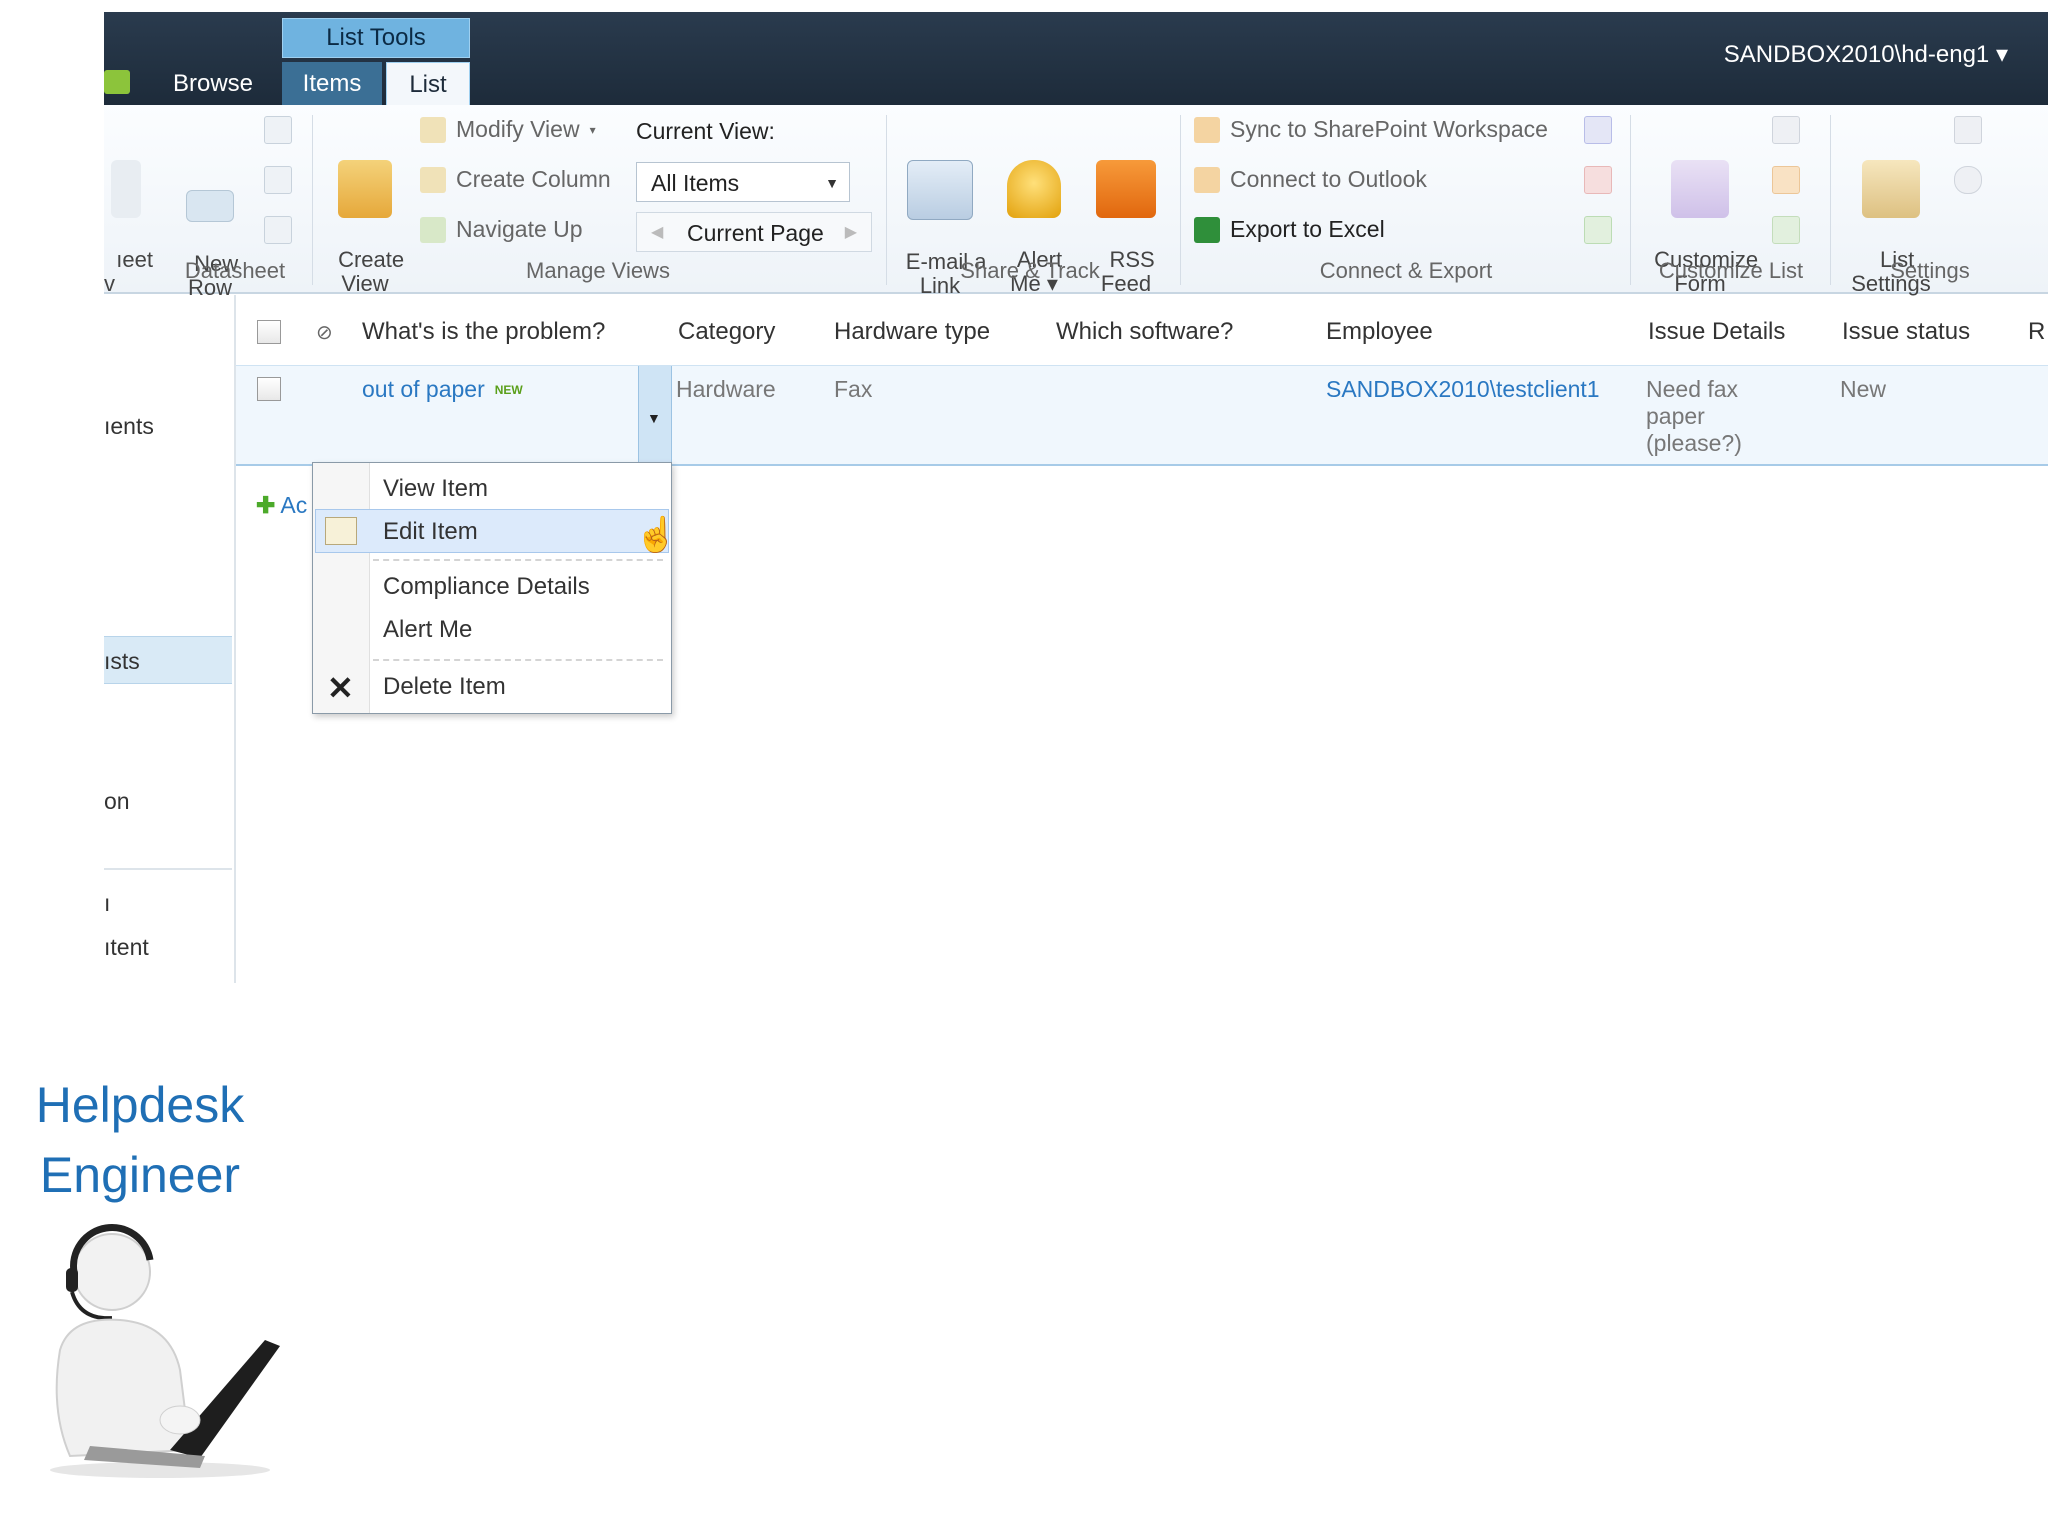  I want to click on delete-x-icon: ✕, so click(340, 688).